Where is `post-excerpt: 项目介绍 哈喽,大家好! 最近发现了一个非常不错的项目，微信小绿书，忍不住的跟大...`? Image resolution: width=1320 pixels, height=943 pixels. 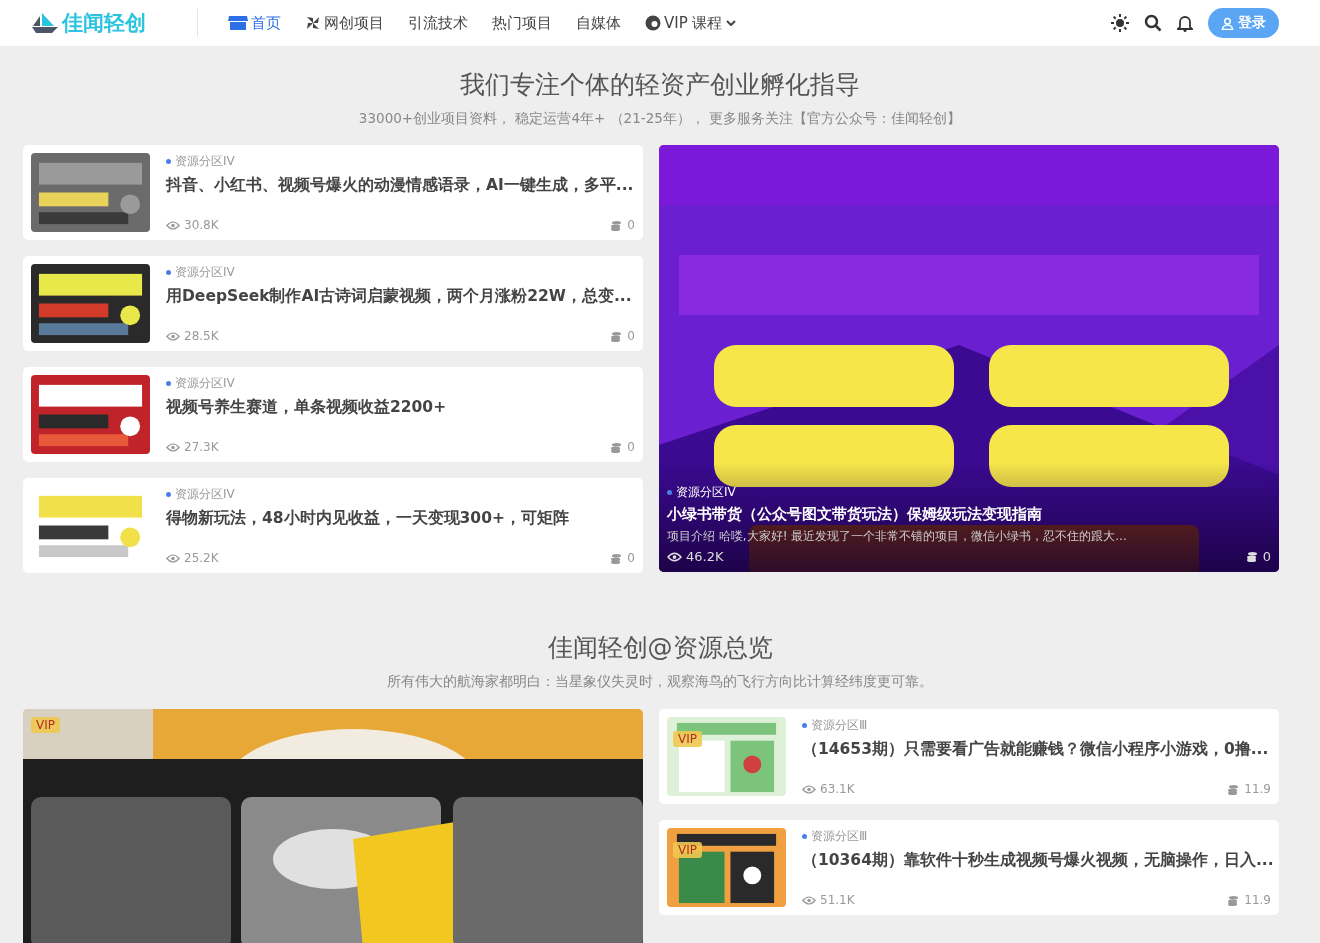
post-excerpt: 项目介绍 哈喽,大家好! 最近发现了一个非常不错的项目，微信小绿书，忍不住的跟大... is located at coordinates (897, 536).